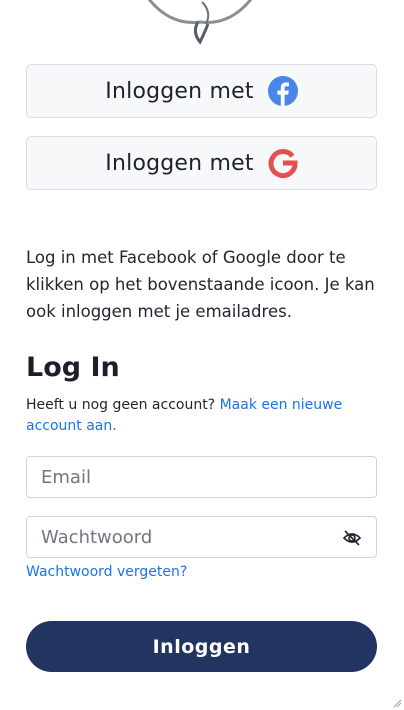 The width and height of the screenshot is (404, 710). I want to click on resize-grip-icon, so click(397, 703).